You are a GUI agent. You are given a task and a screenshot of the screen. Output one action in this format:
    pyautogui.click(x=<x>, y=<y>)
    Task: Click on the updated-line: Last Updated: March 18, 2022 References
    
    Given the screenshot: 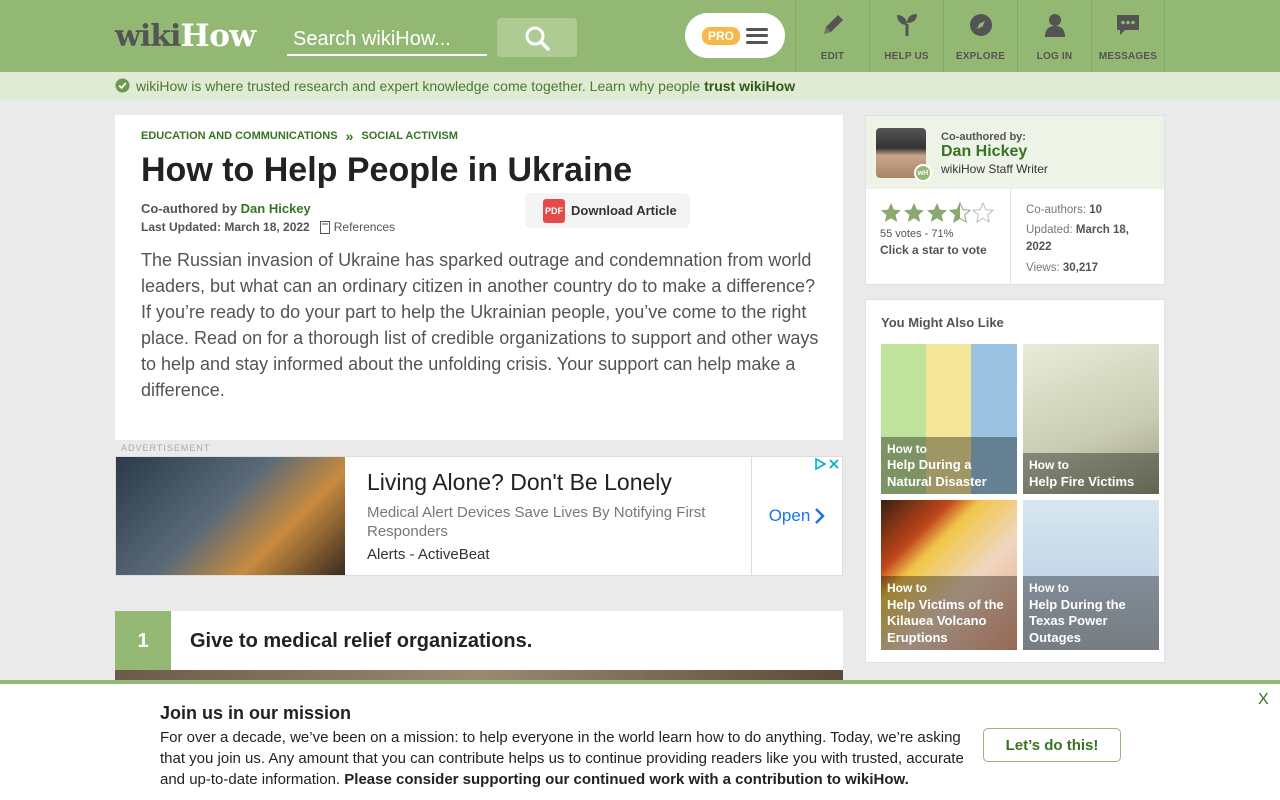 What is the action you would take?
    pyautogui.click(x=268, y=227)
    